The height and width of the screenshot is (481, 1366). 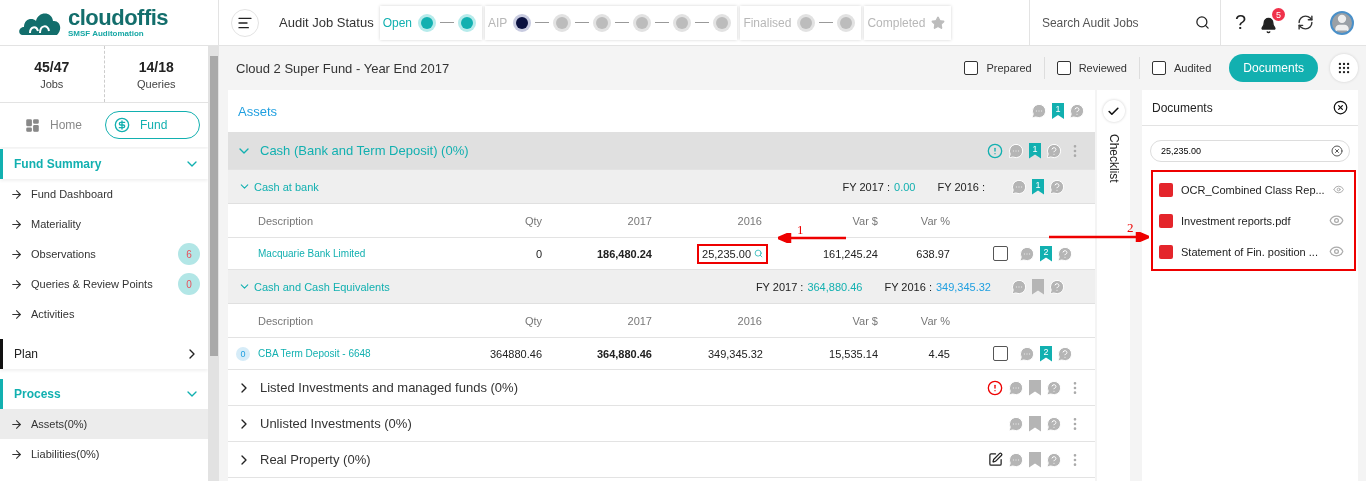 I want to click on nav-item: Assets(0%), so click(x=104, y=424).